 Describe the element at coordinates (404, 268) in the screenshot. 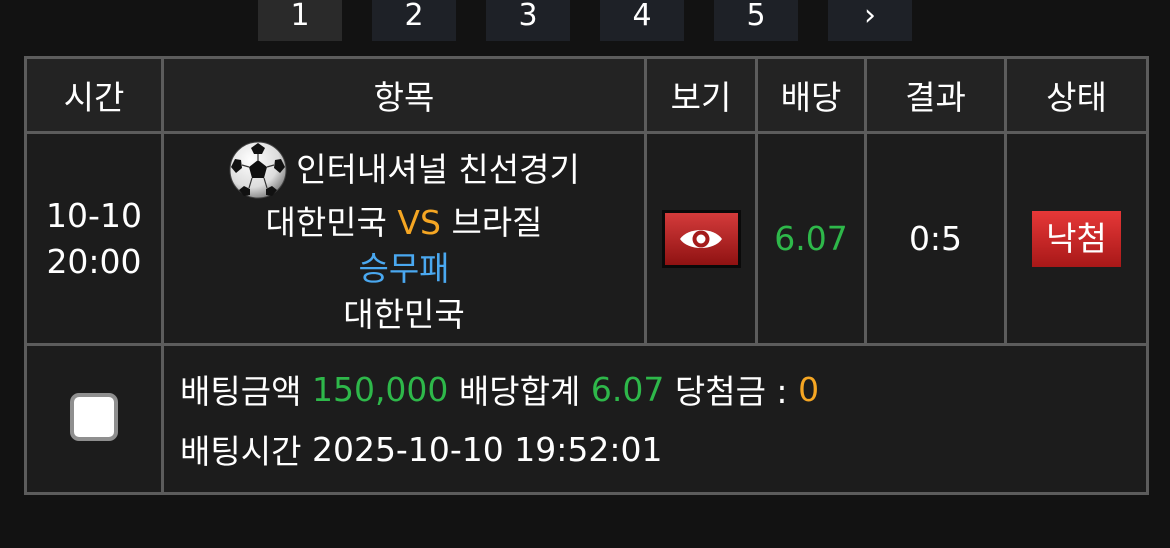

I see `bet-type: 승무패` at that location.